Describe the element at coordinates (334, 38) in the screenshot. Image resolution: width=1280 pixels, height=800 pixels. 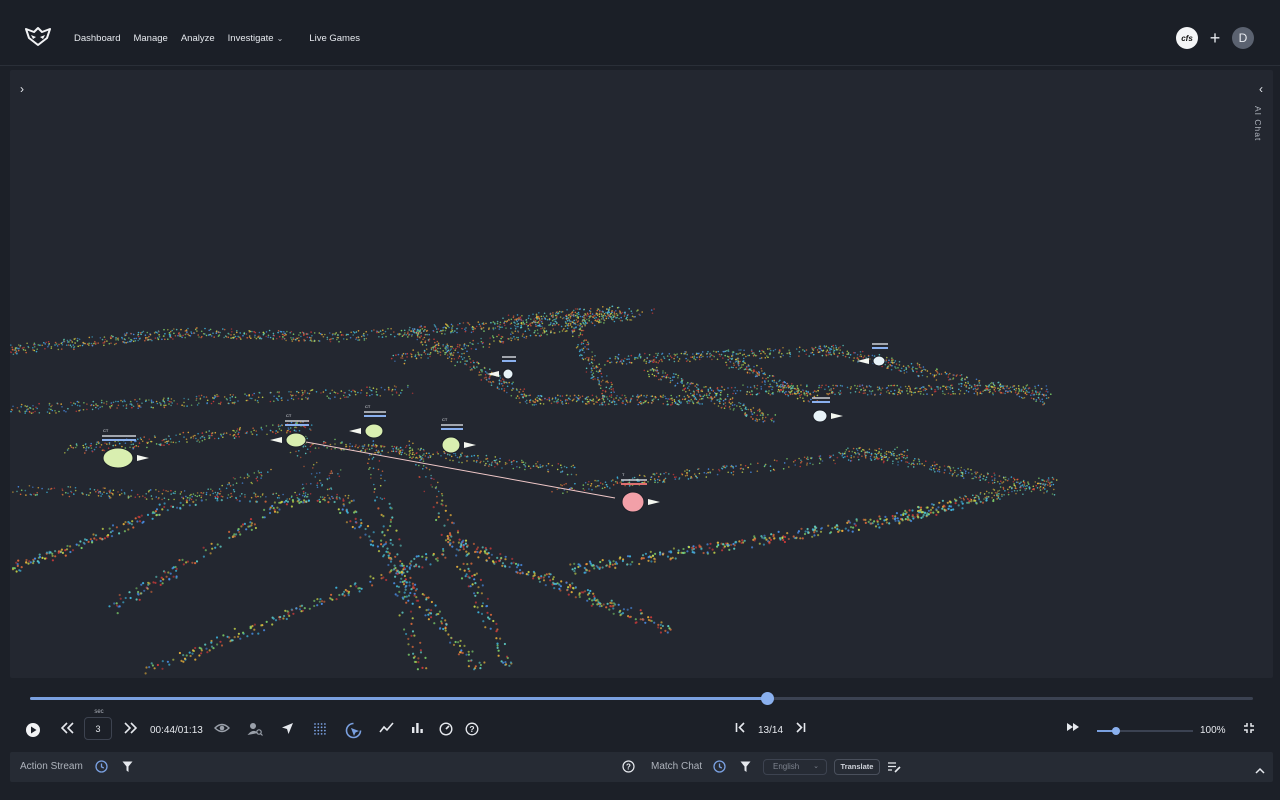
I see `nav-live-games: Live Games` at that location.